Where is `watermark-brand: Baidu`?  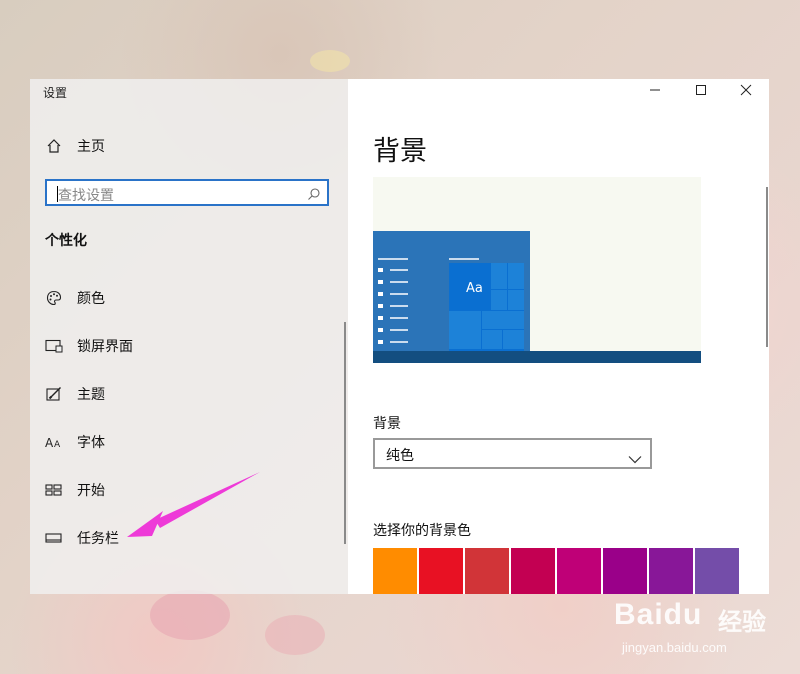 watermark-brand: Baidu is located at coordinates (658, 614).